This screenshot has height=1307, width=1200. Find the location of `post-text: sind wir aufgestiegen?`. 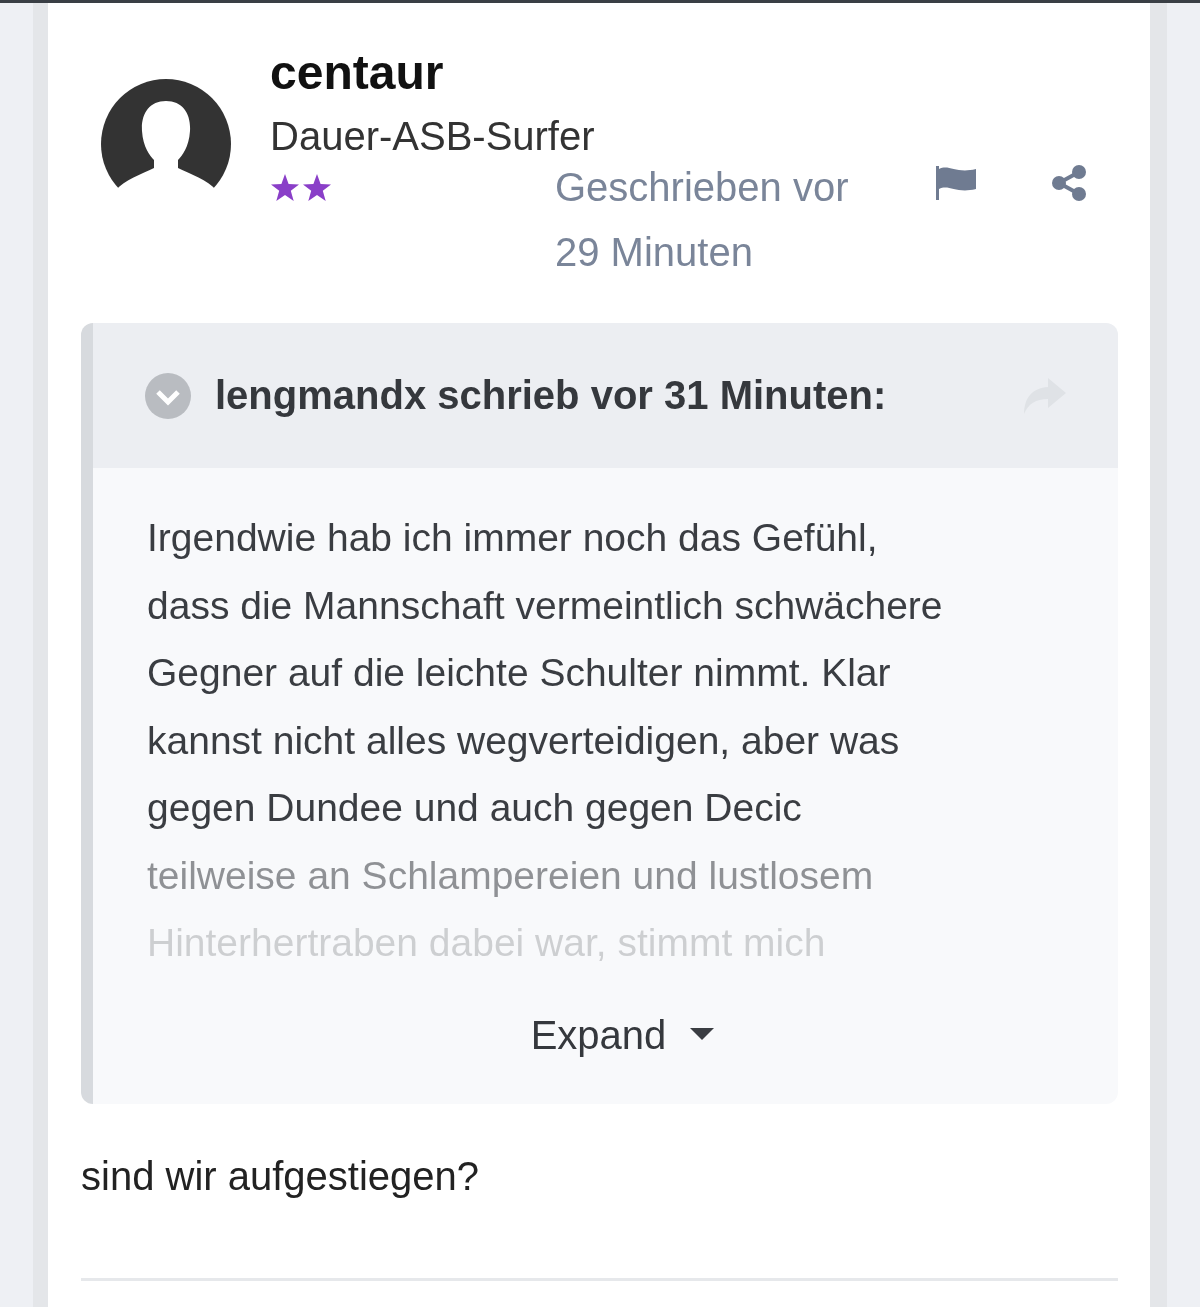

post-text: sind wir aufgestiegen? is located at coordinates (281, 1176).